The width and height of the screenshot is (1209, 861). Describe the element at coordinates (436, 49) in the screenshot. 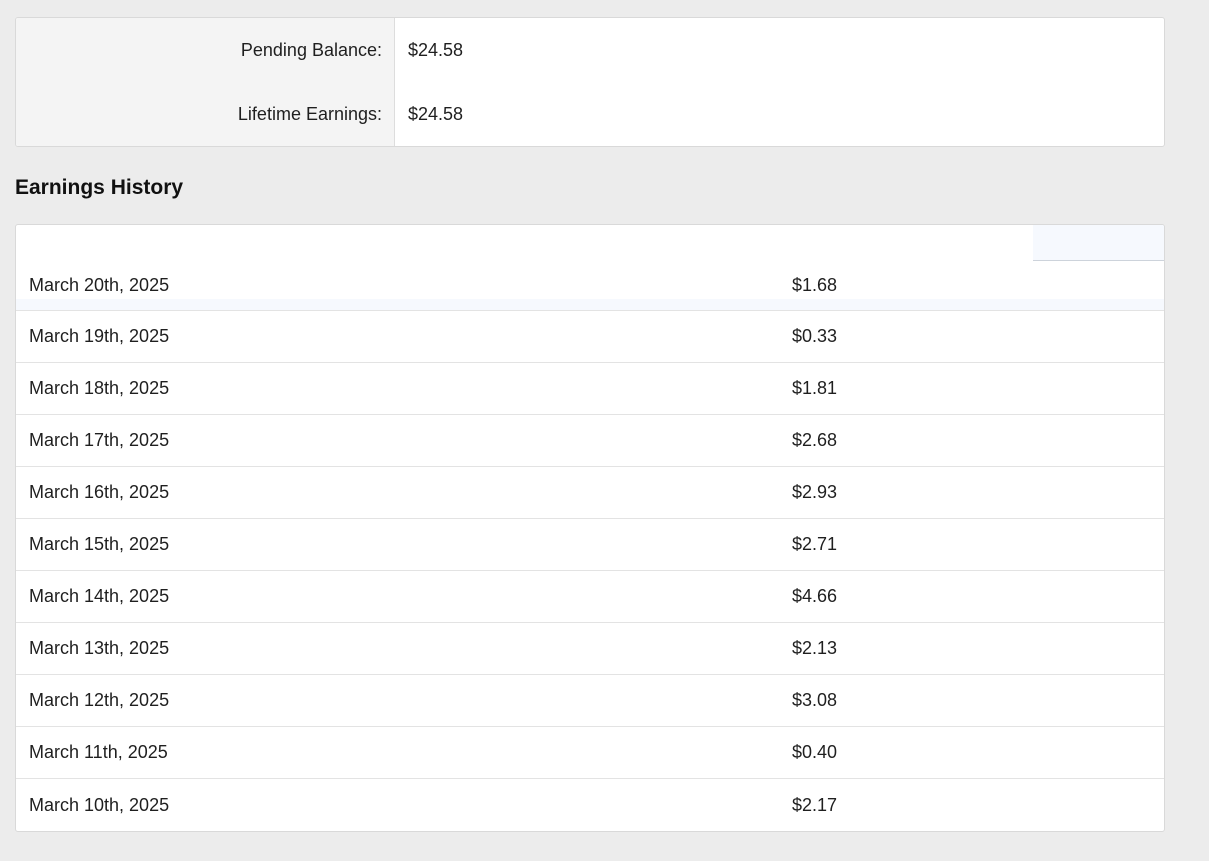

I see `pending-balance-value: $24.58` at that location.